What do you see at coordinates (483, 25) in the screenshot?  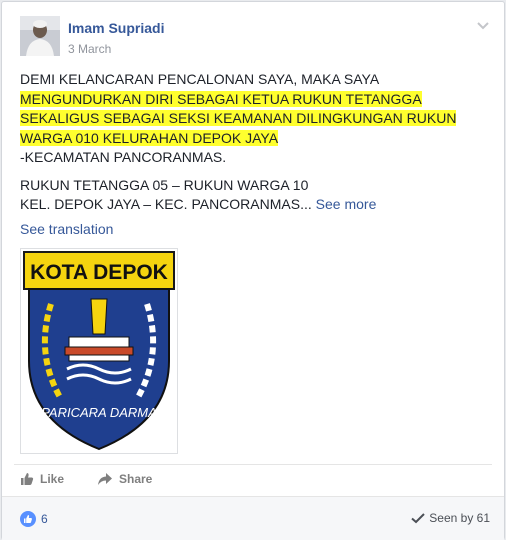 I see `chevron-down-icon` at bounding box center [483, 25].